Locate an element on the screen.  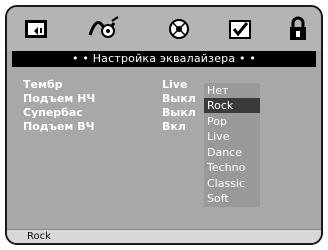
setting-label-bass-boost: Подъем НЧ is located at coordinates (59, 99).